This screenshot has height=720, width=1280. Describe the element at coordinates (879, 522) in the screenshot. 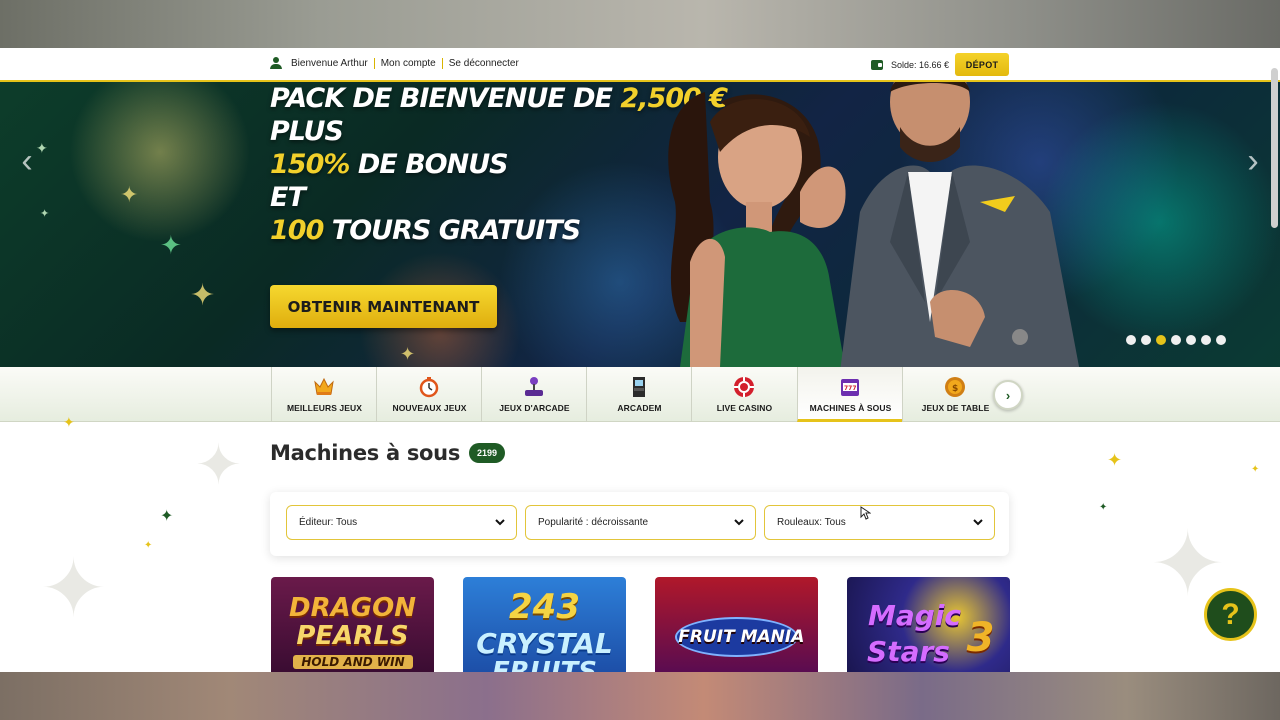

I see `reels-select: Rouleaux: Tous` at that location.